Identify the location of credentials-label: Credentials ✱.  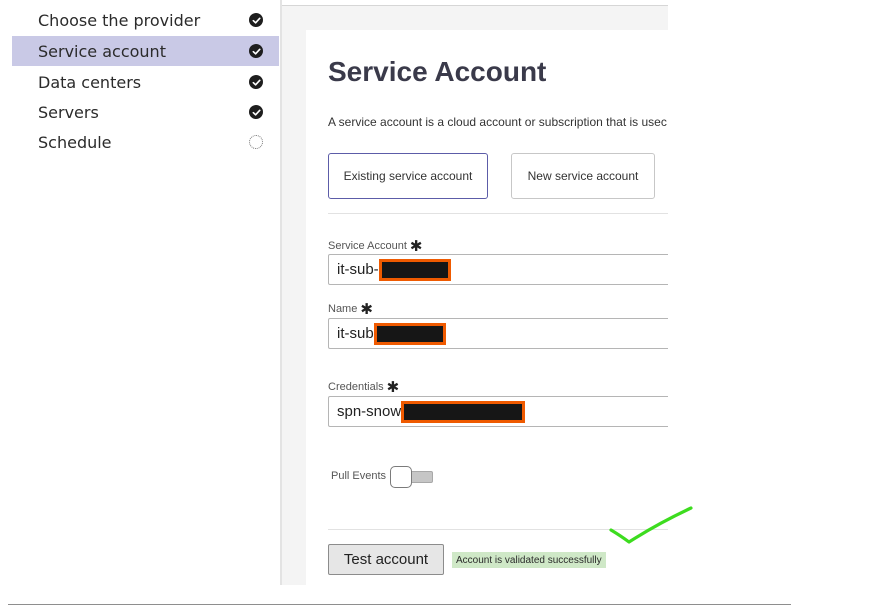
(363, 387).